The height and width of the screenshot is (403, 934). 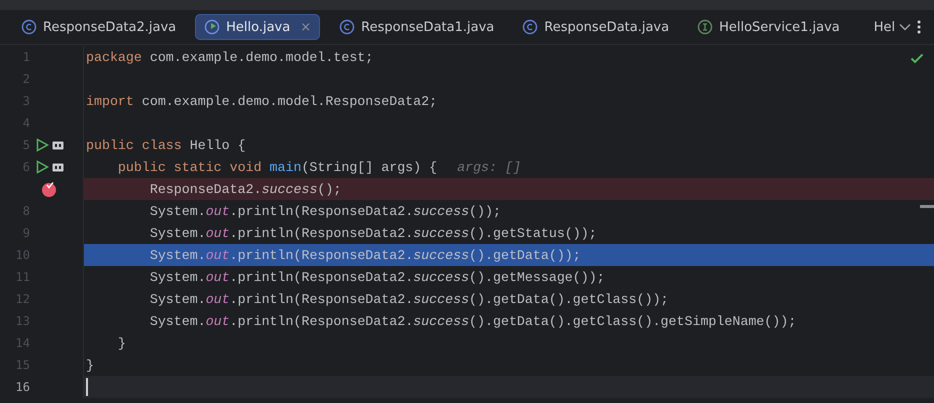 I want to click on text-caret, so click(x=87, y=387).